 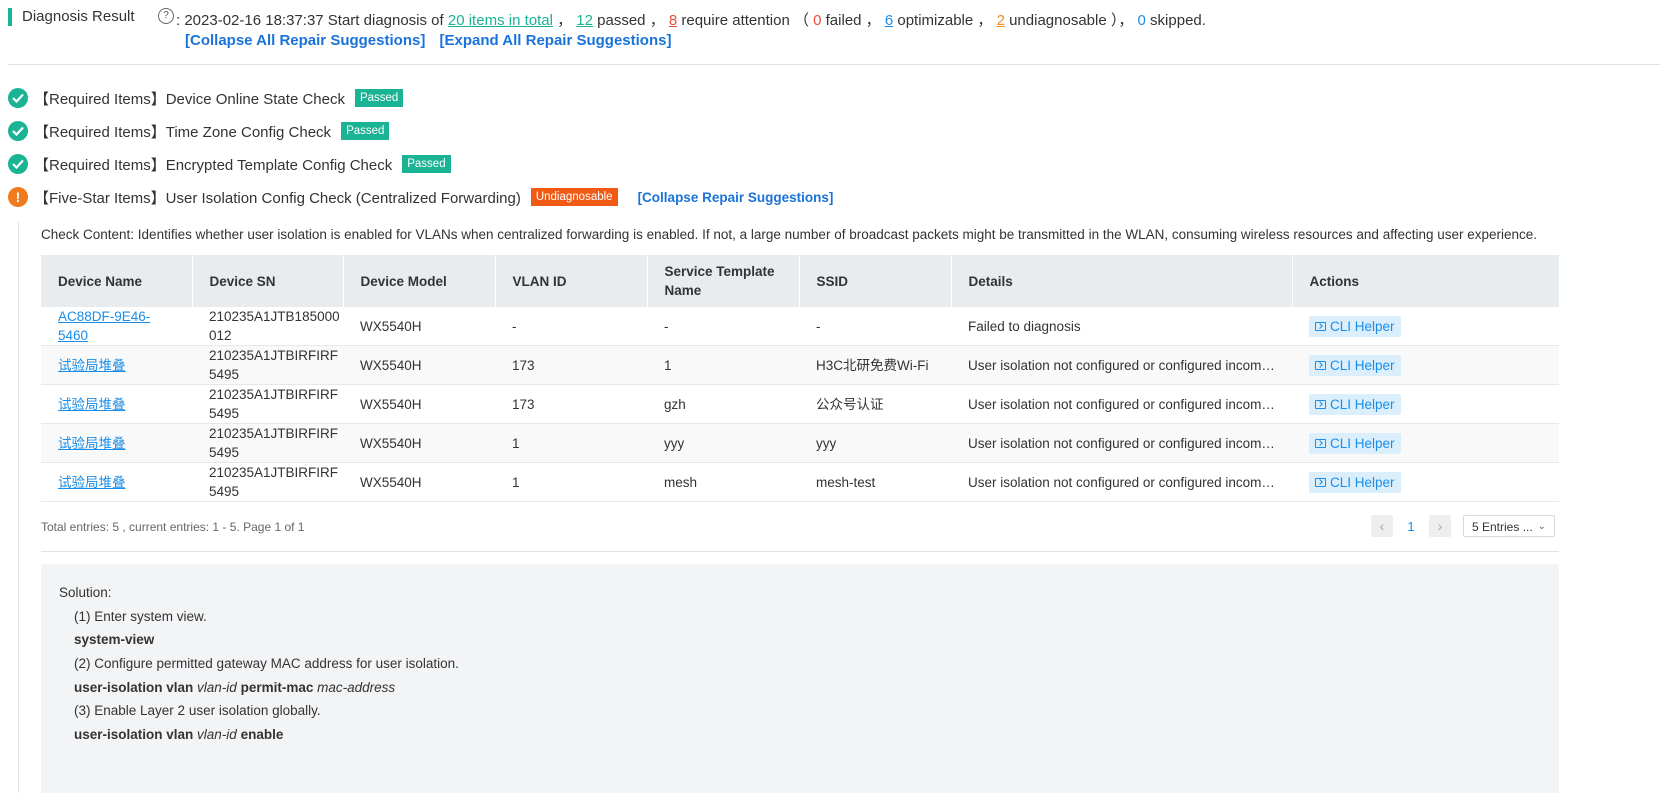 I want to click on service-template: 1, so click(x=723, y=365).